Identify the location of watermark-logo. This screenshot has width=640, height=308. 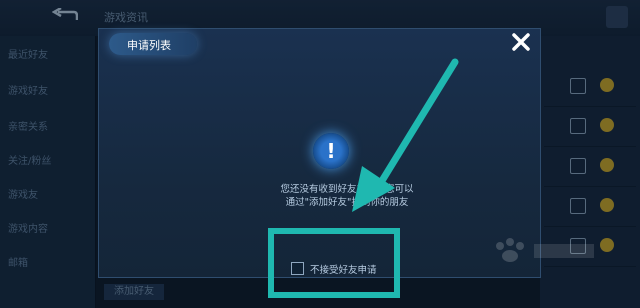
(546, 251).